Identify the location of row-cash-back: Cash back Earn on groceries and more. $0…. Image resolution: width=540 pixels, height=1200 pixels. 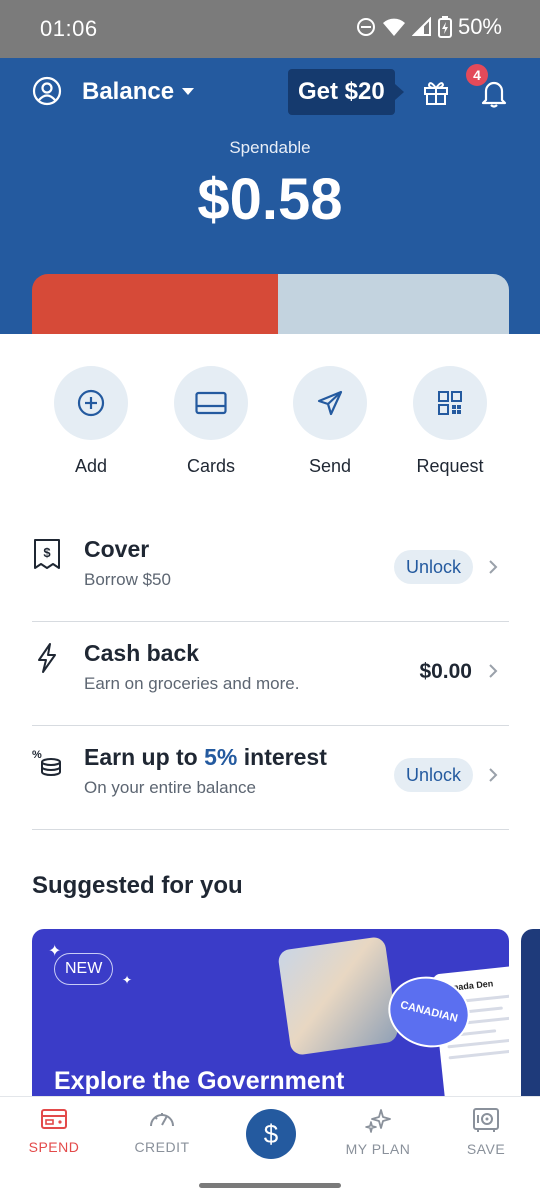
(270, 674).